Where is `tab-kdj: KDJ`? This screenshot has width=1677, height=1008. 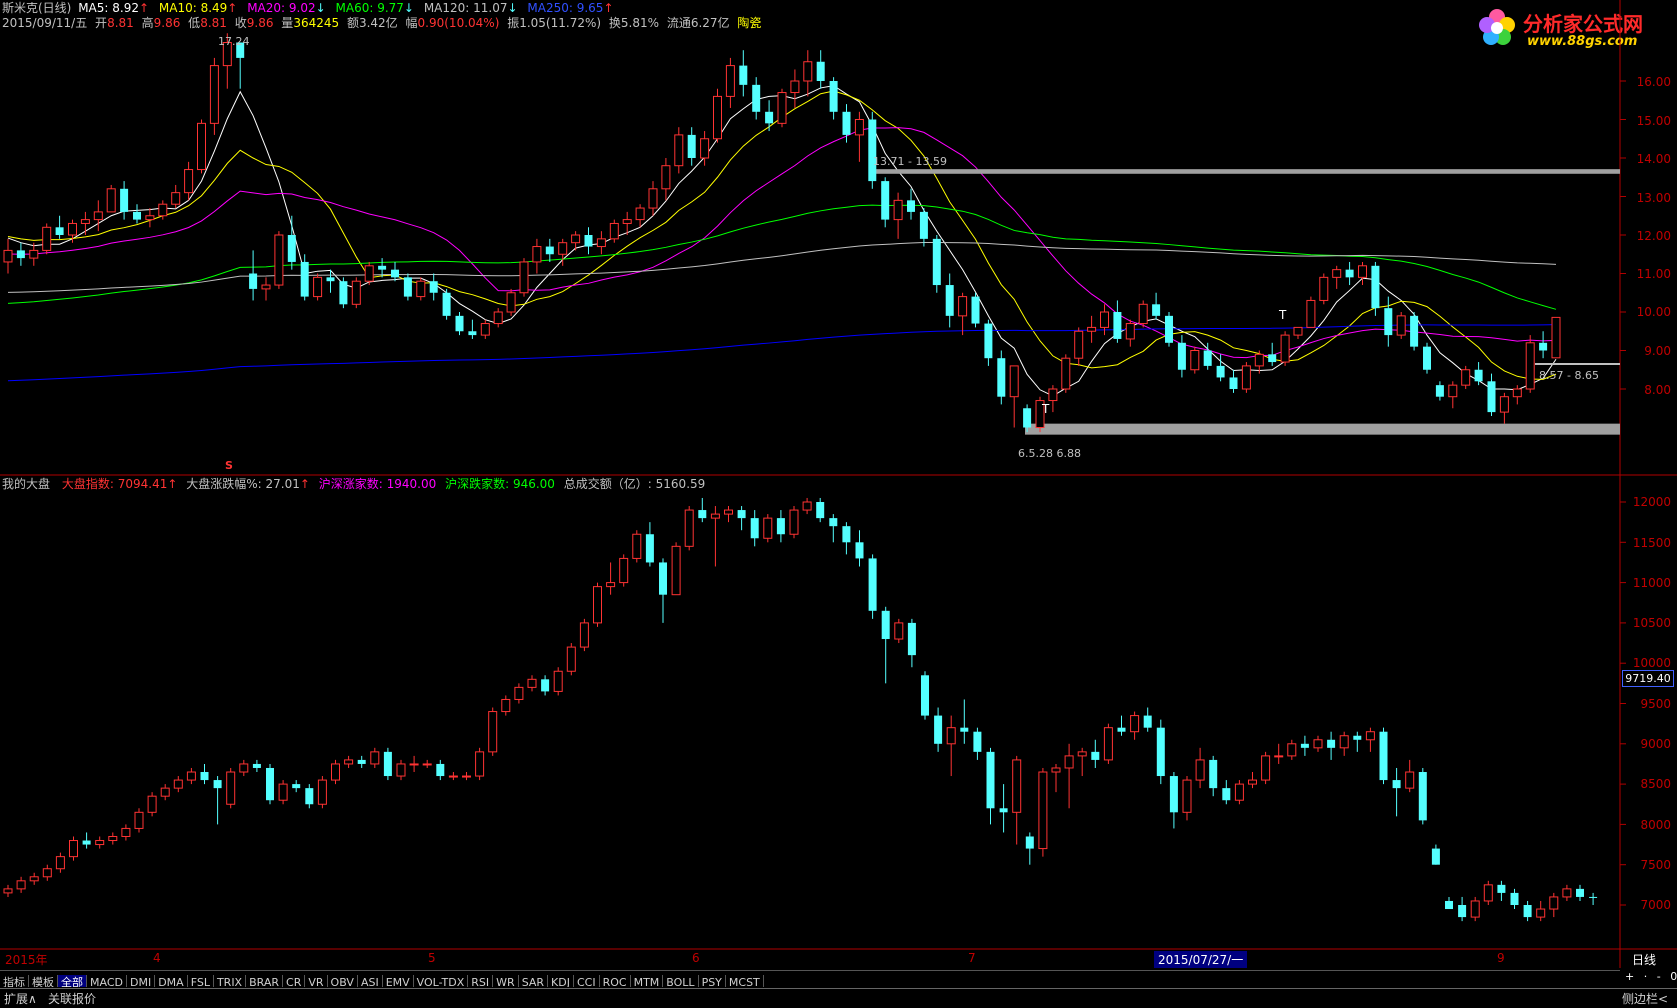
tab-kdj: KDJ is located at coordinates (561, 981).